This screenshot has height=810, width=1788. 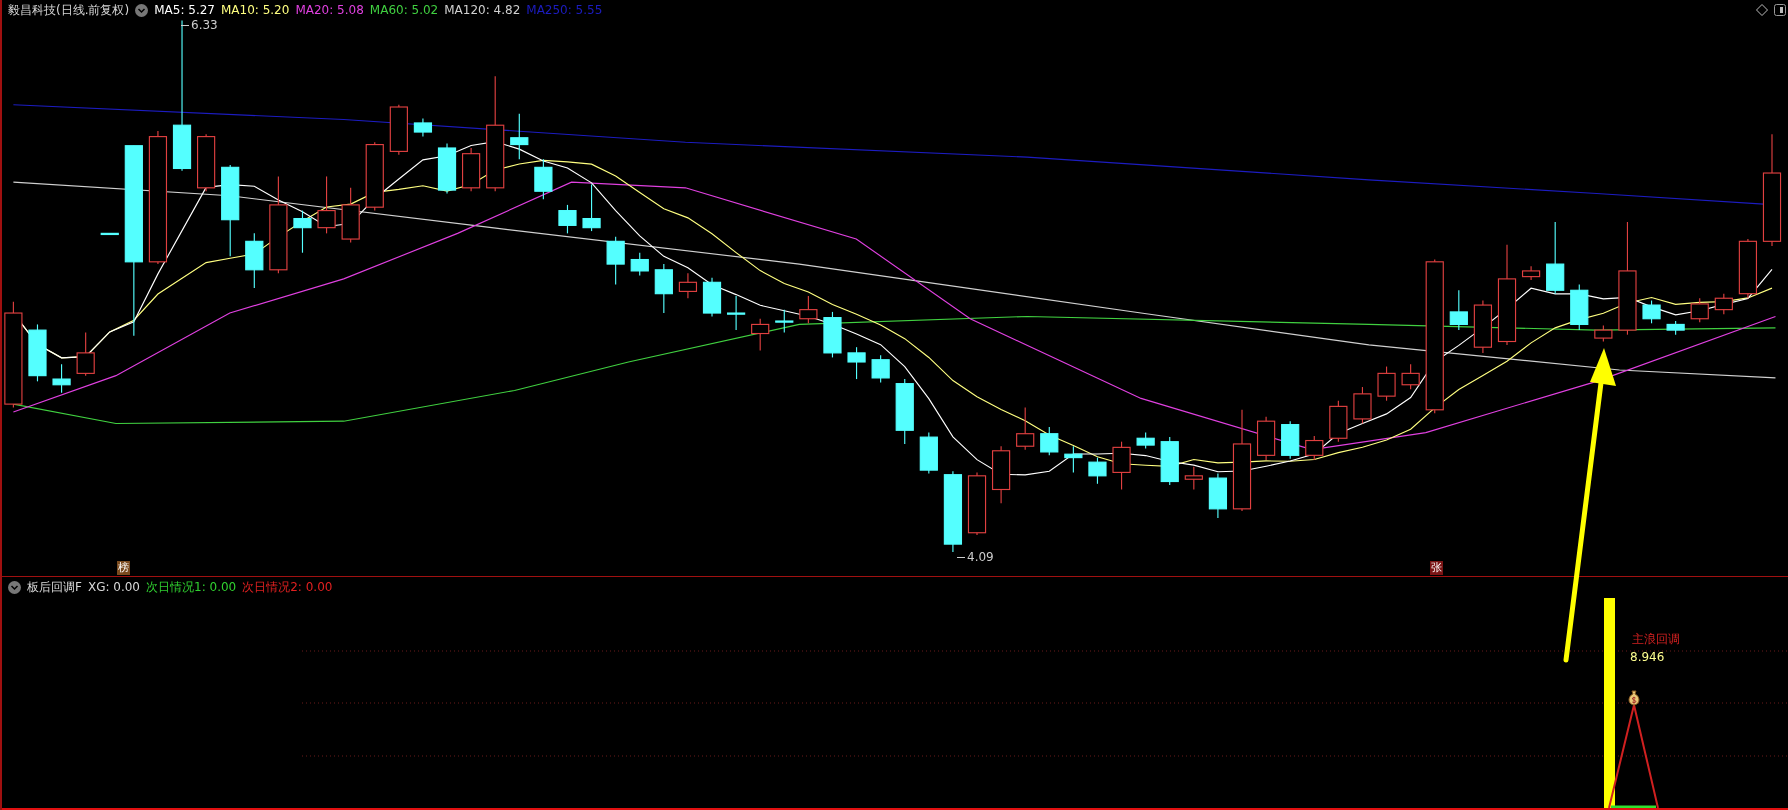 What do you see at coordinates (287, 587) in the screenshot?
I see `indicator-value: 次日情况2: 0.00` at bounding box center [287, 587].